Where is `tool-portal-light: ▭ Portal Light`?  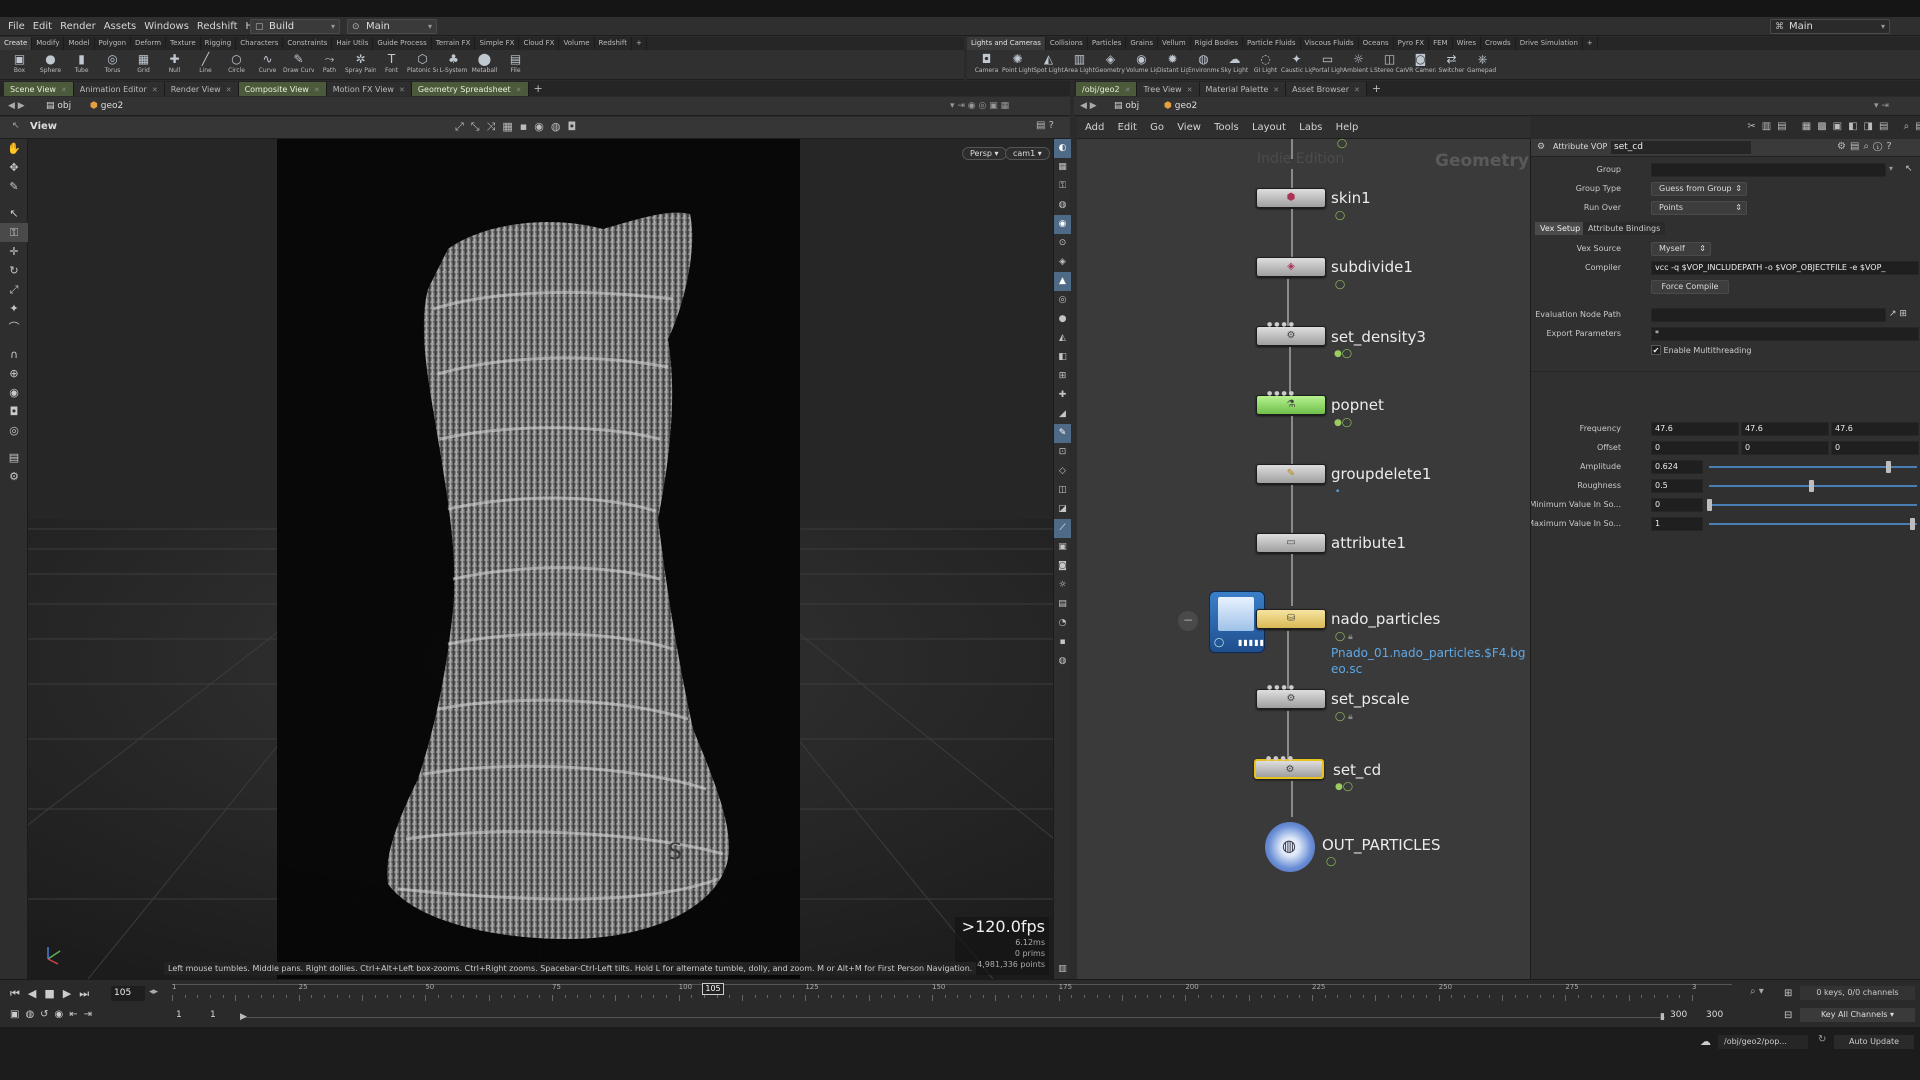
tool-portal-light: ▭ Portal Light is located at coordinates (1327, 64).